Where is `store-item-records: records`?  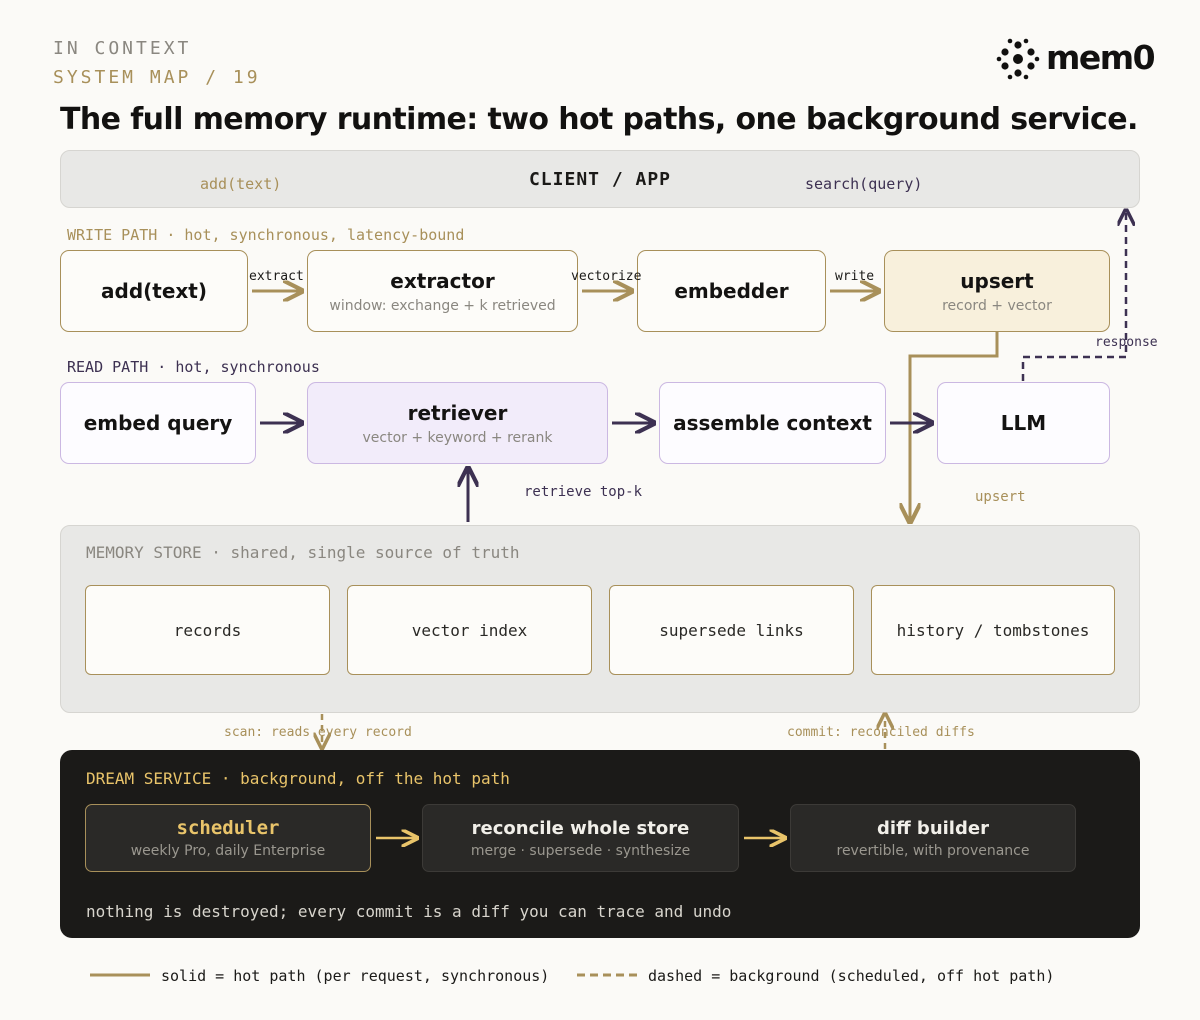 store-item-records: records is located at coordinates (207, 630).